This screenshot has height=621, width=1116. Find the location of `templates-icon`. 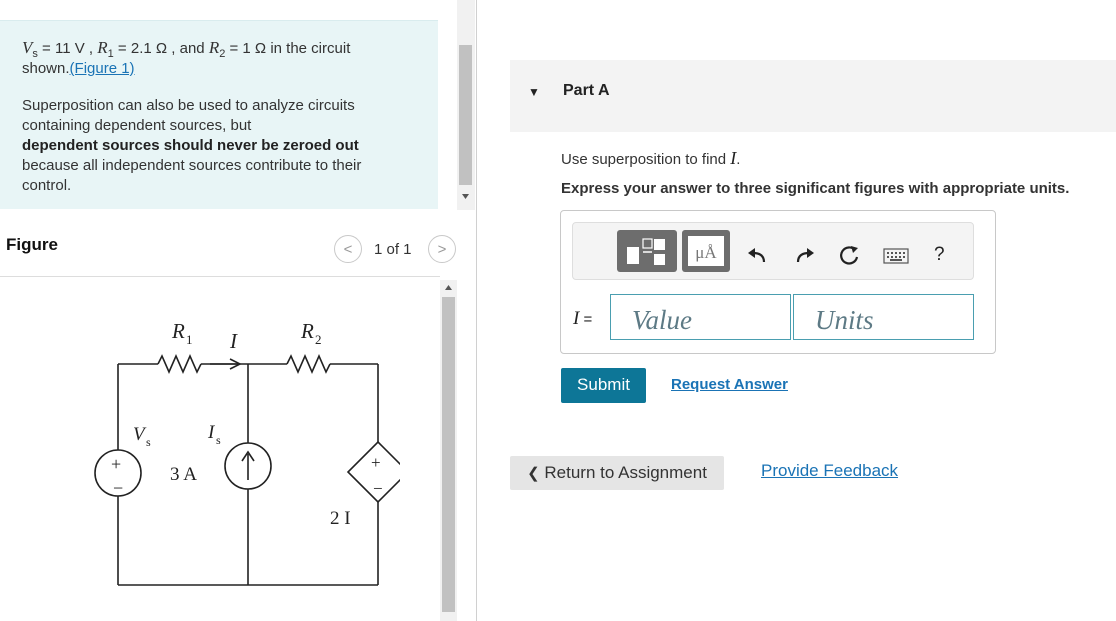

templates-icon is located at coordinates (646, 251).